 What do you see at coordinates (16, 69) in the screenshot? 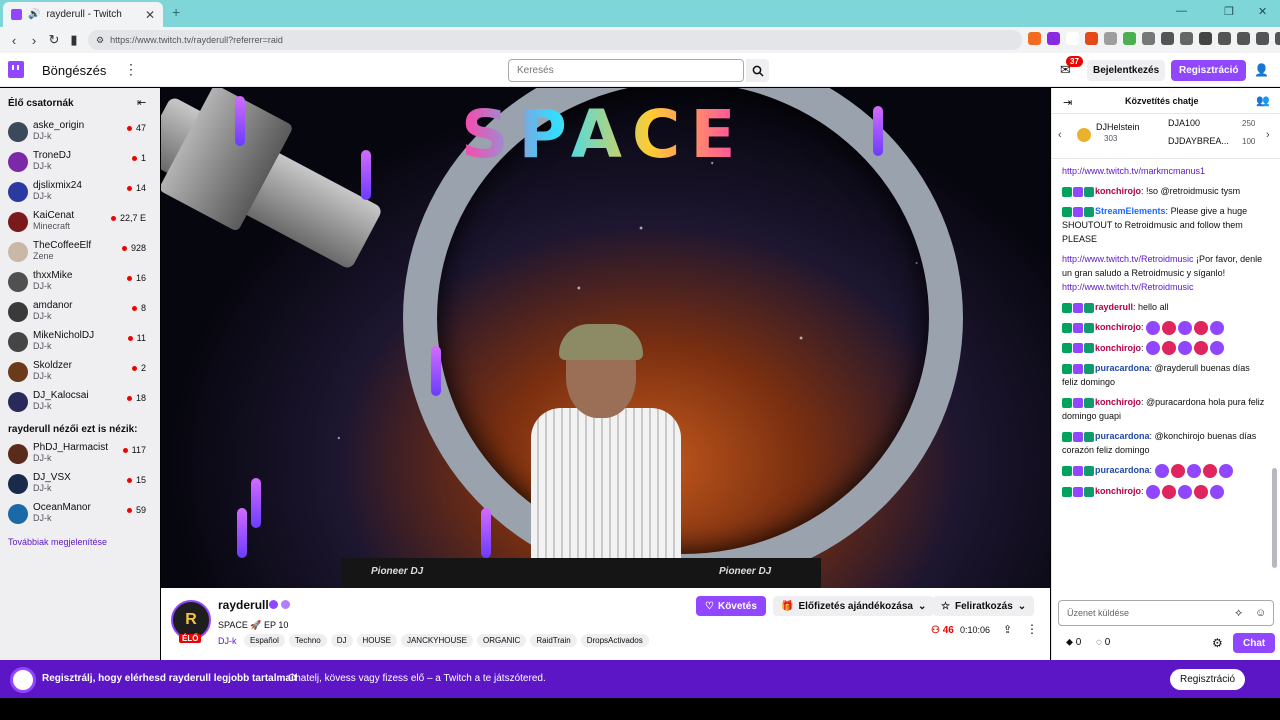
I see `twitch-logo-icon` at bounding box center [16, 69].